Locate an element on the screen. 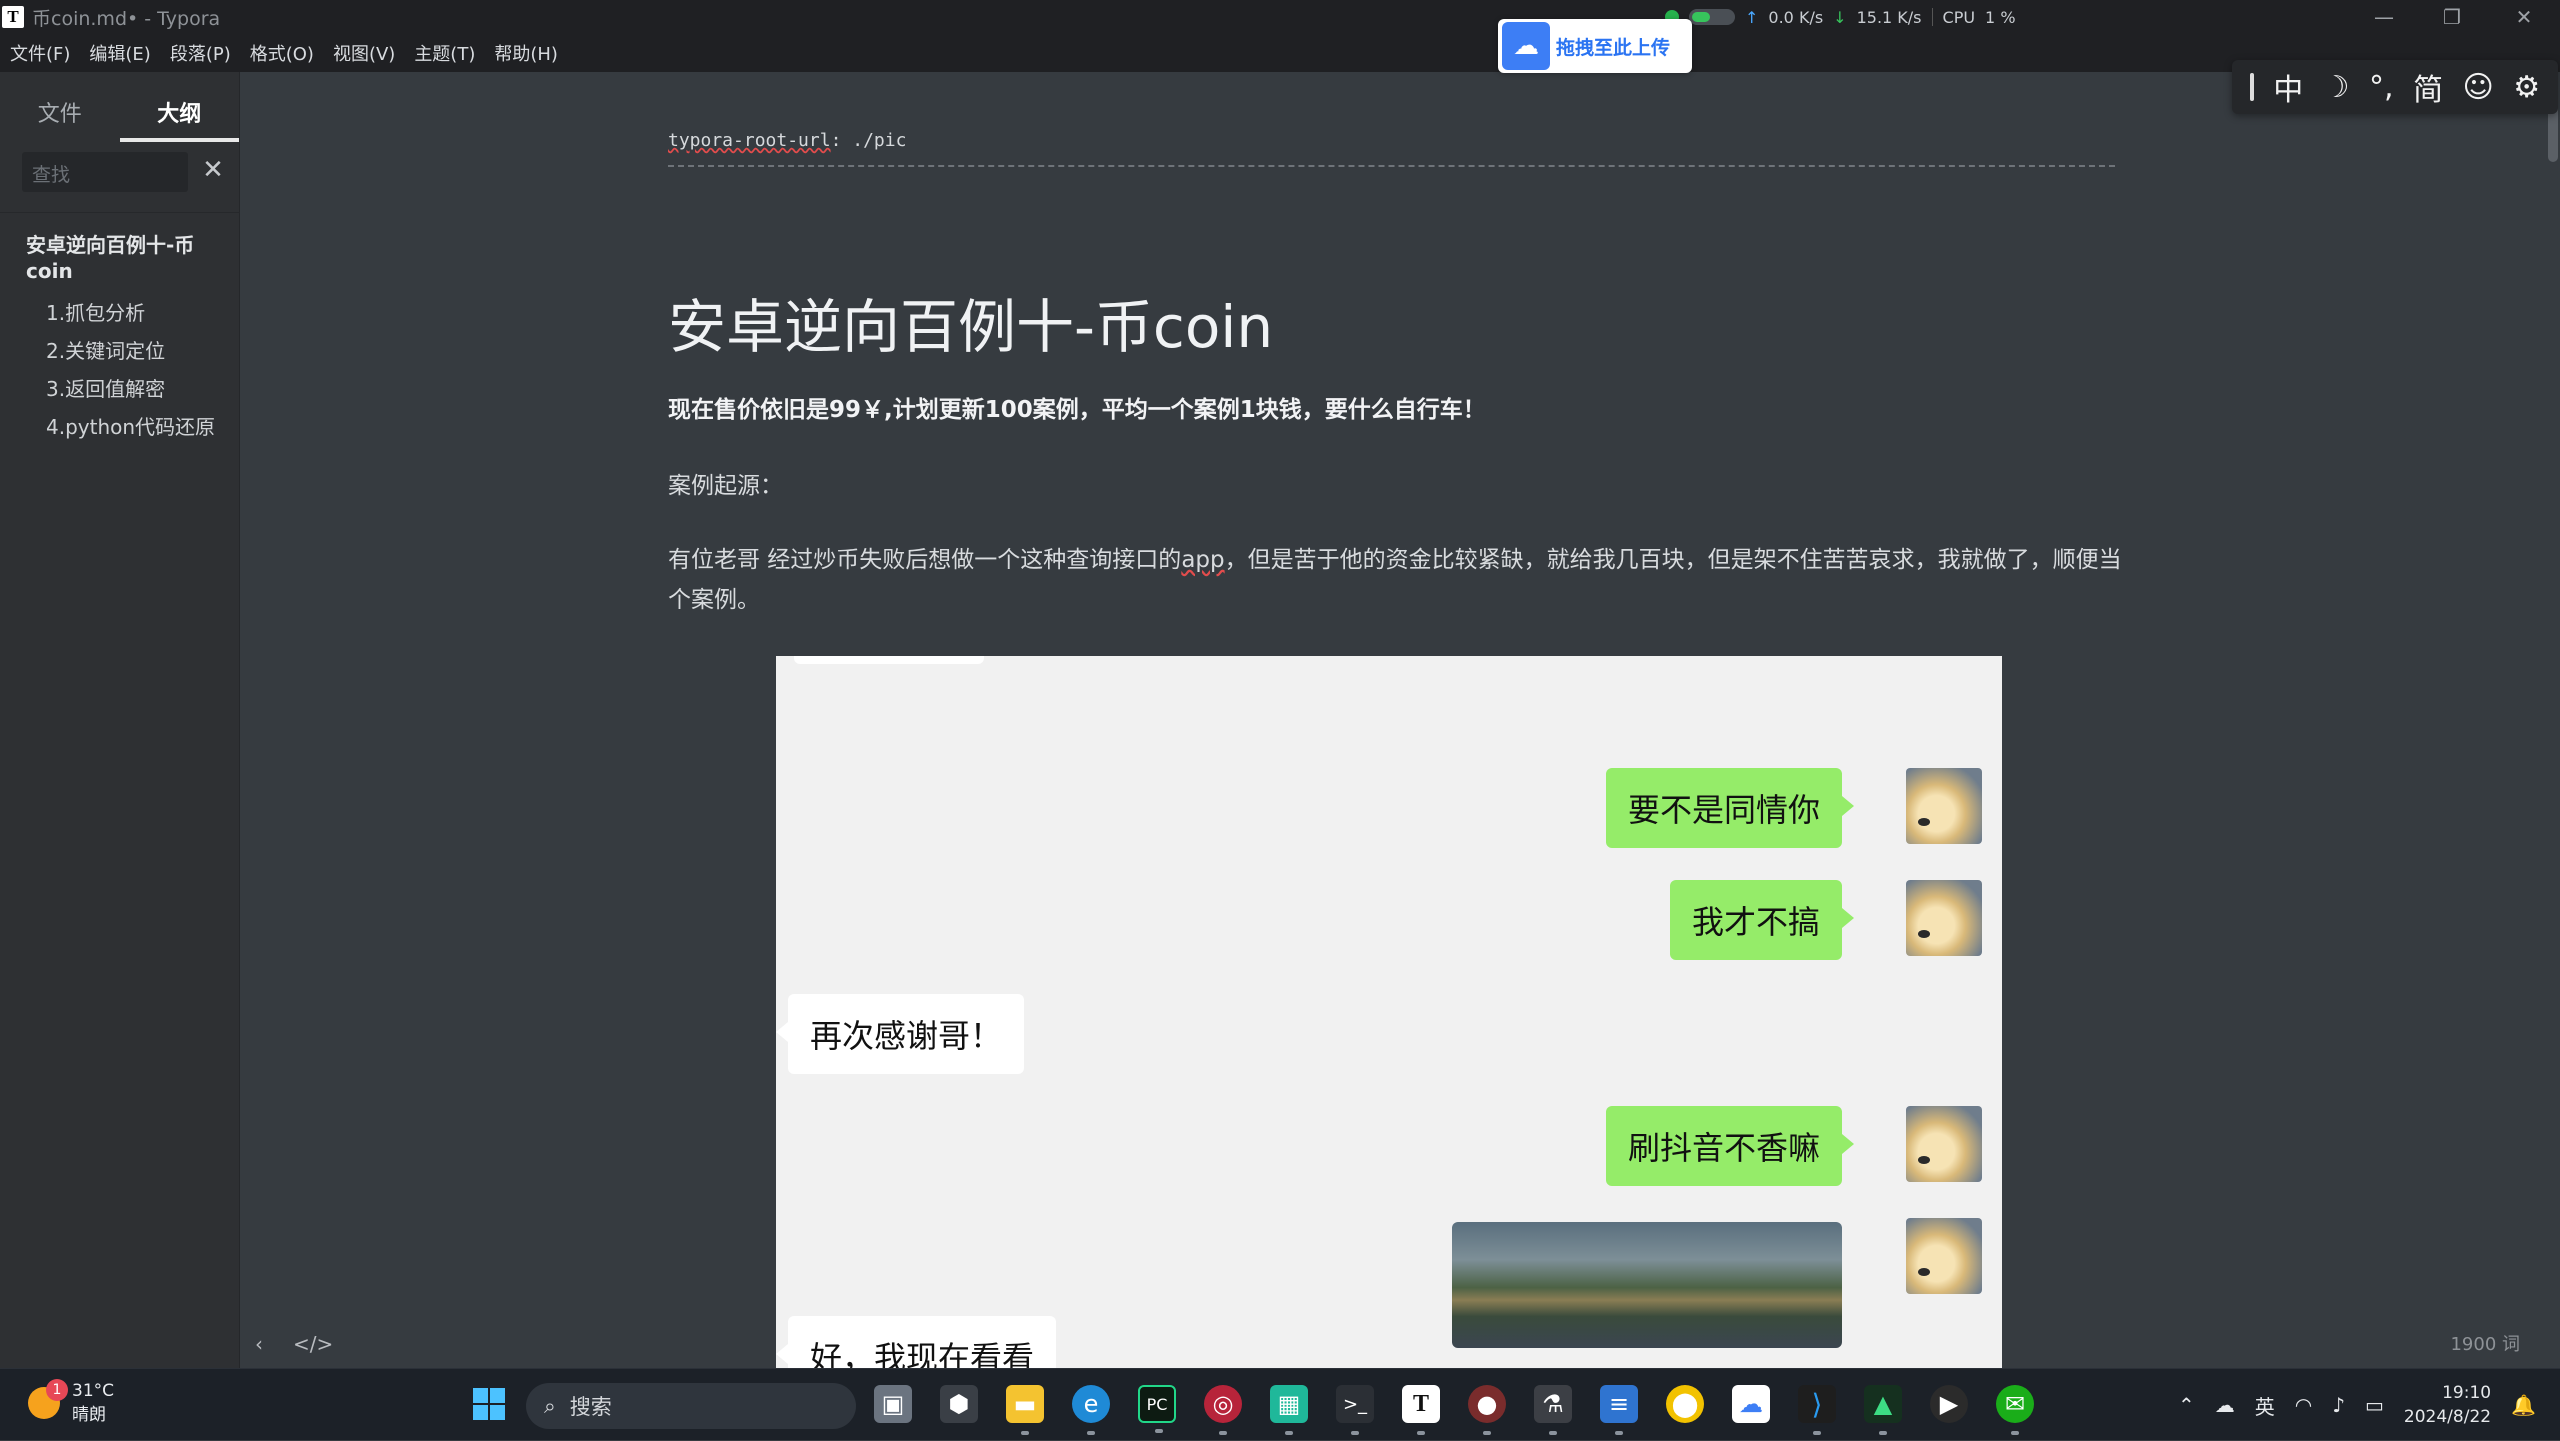  menu-view: 视图(V) is located at coordinates (364, 53).